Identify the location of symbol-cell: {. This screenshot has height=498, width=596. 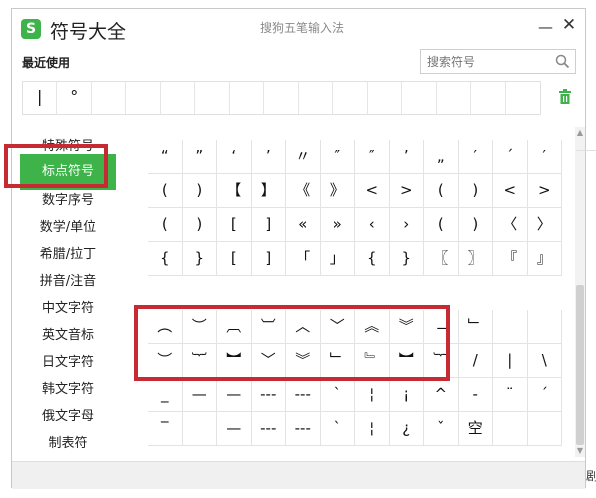
(372, 259).